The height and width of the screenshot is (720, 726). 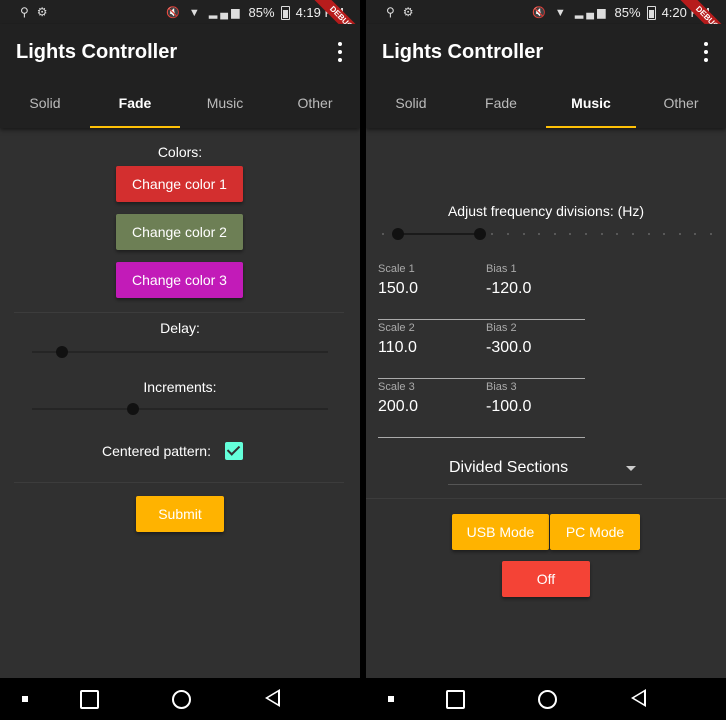 What do you see at coordinates (156, 451) in the screenshot?
I see `centered-pattern-label: Centered pattern:` at bounding box center [156, 451].